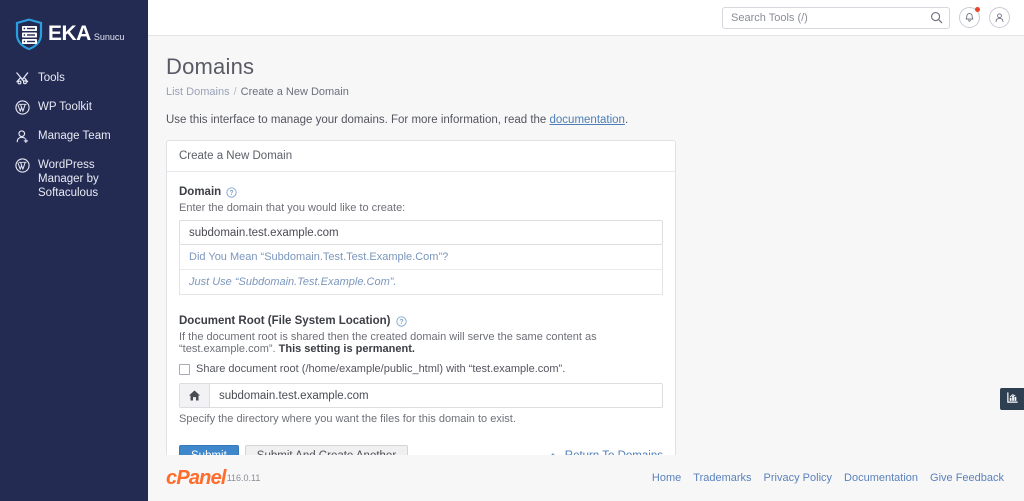 The image size is (1024, 501). What do you see at coordinates (65, 107) in the screenshot?
I see `sidebar-item-label: WP Toolkit` at bounding box center [65, 107].